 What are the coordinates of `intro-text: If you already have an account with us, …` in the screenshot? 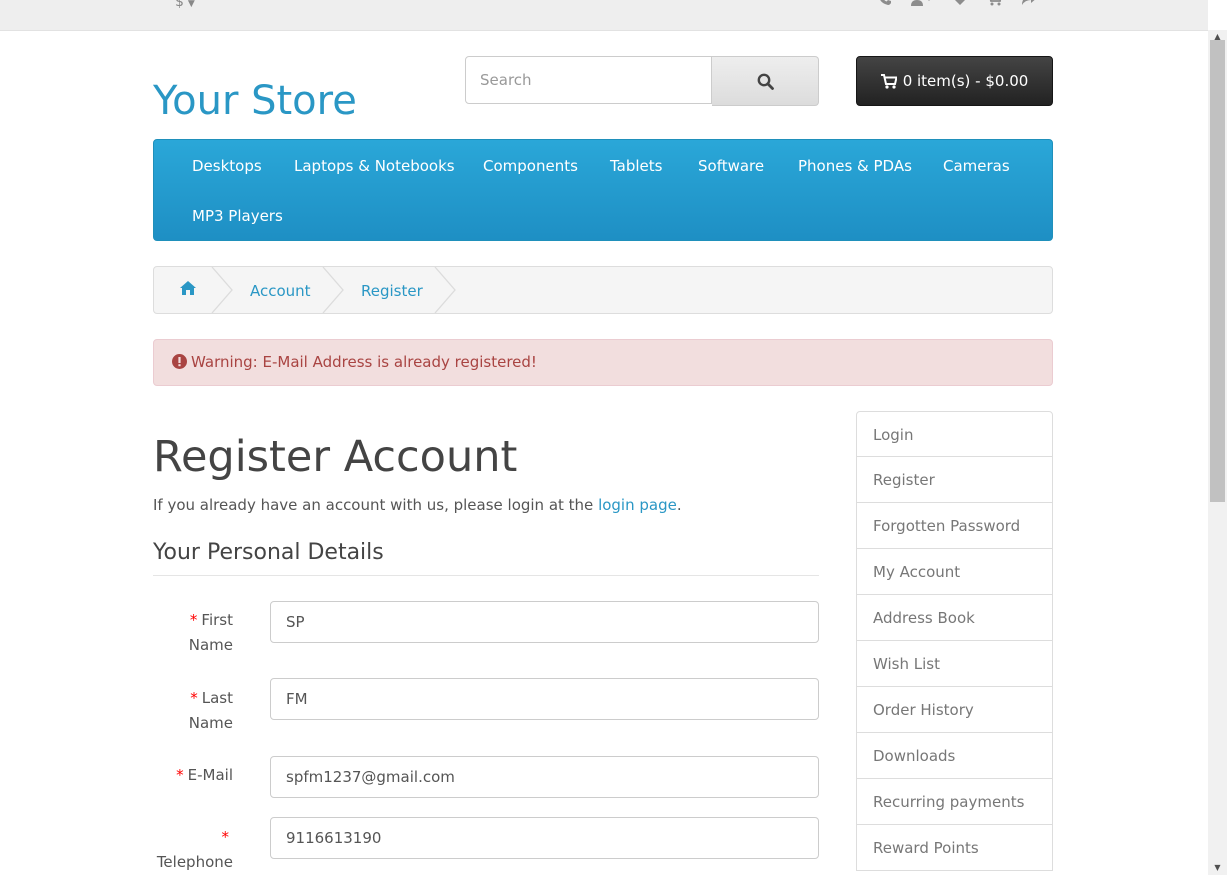 It's located at (417, 505).